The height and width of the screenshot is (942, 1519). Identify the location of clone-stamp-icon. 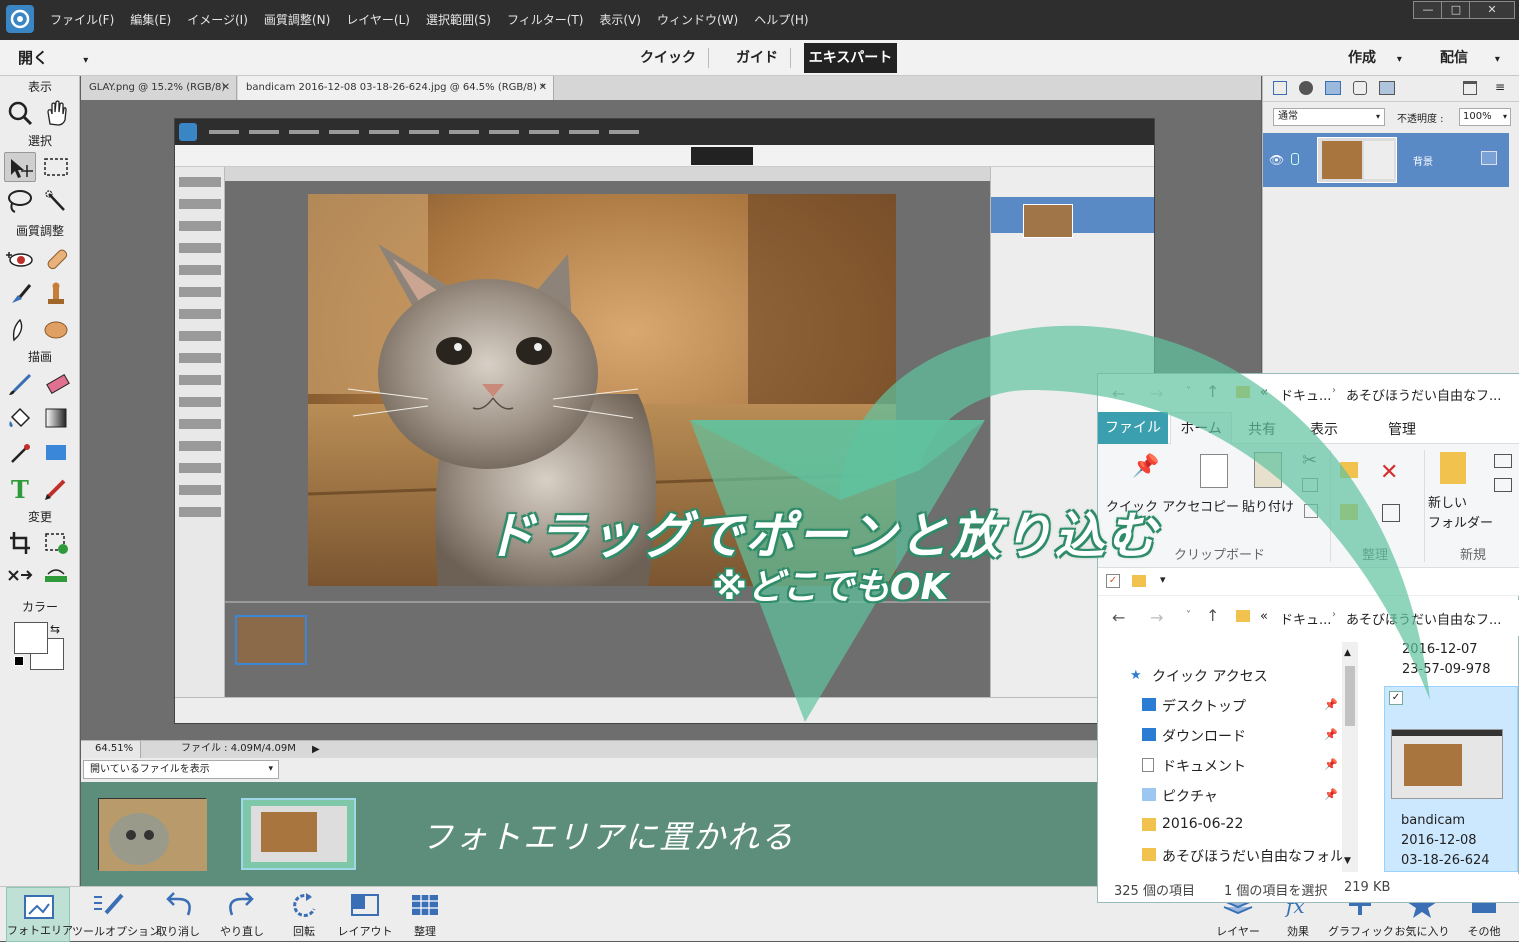
(56, 294).